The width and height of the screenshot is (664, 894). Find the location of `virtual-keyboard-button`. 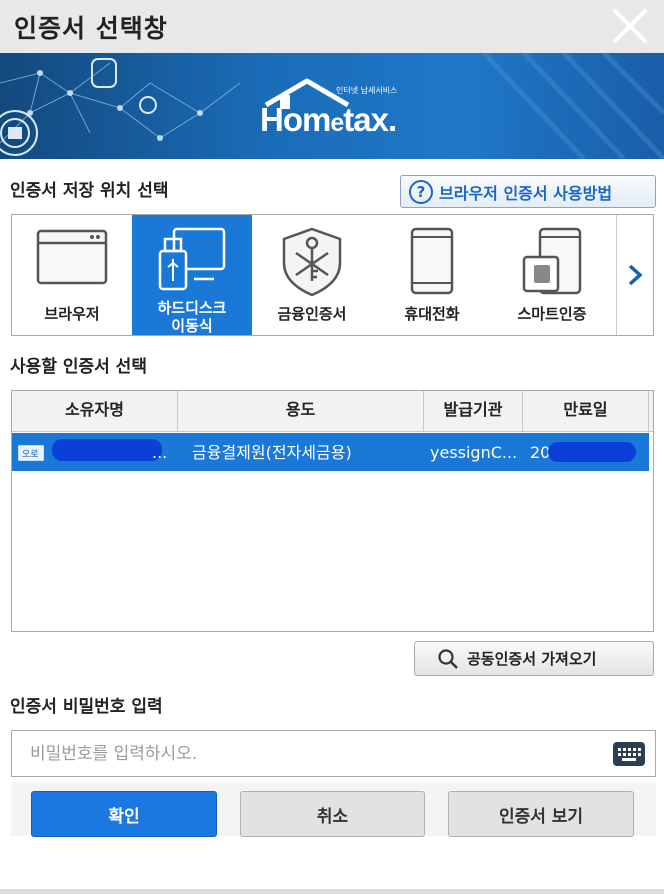

virtual-keyboard-button is located at coordinates (629, 754).